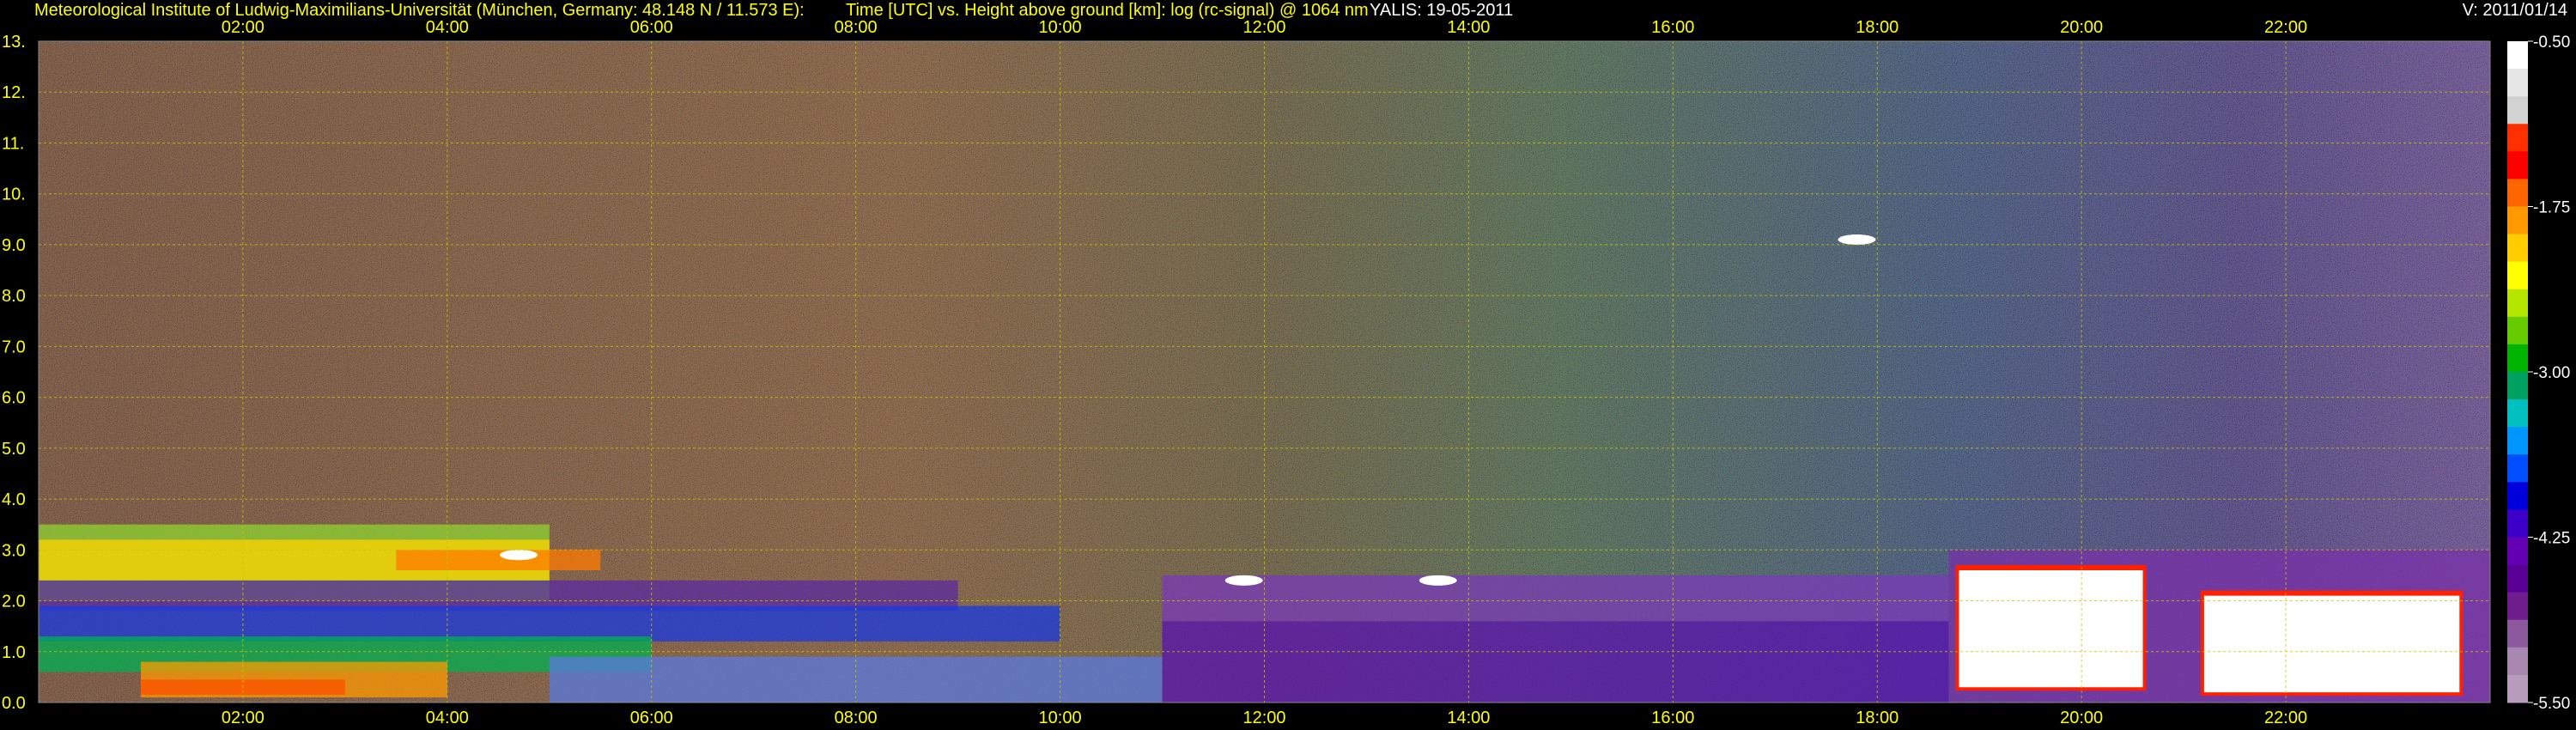 This screenshot has width=2576, height=730. I want to click on x-tick-label-bottom: 16:00, so click(1672, 718).